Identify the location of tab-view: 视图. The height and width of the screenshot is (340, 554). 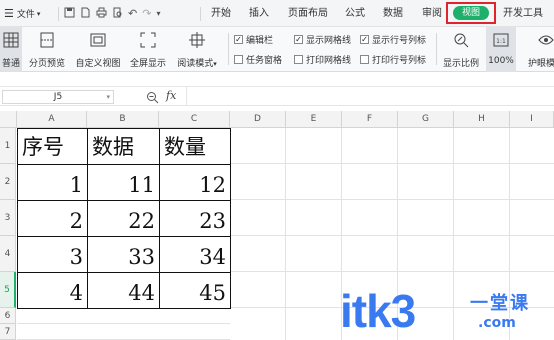
(471, 13).